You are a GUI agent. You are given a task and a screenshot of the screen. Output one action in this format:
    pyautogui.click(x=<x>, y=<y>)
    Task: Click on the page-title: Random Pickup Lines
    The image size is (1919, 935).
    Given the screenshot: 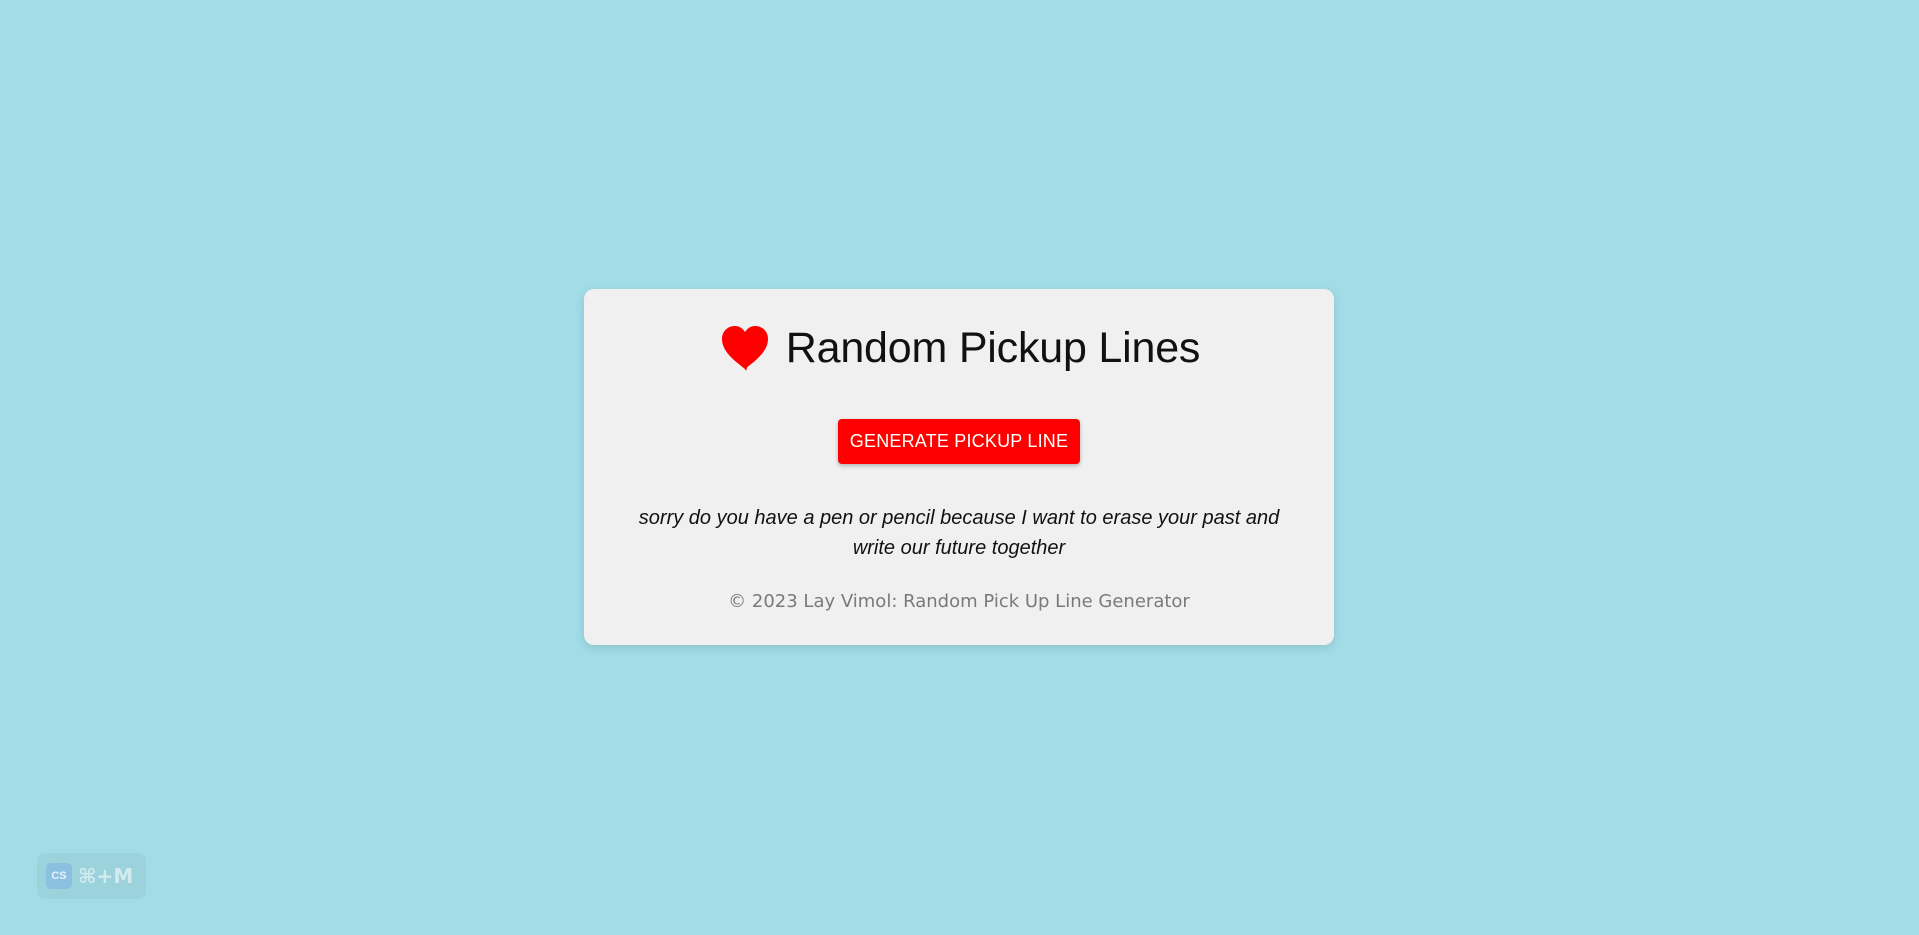 What is the action you would take?
    pyautogui.click(x=993, y=347)
    